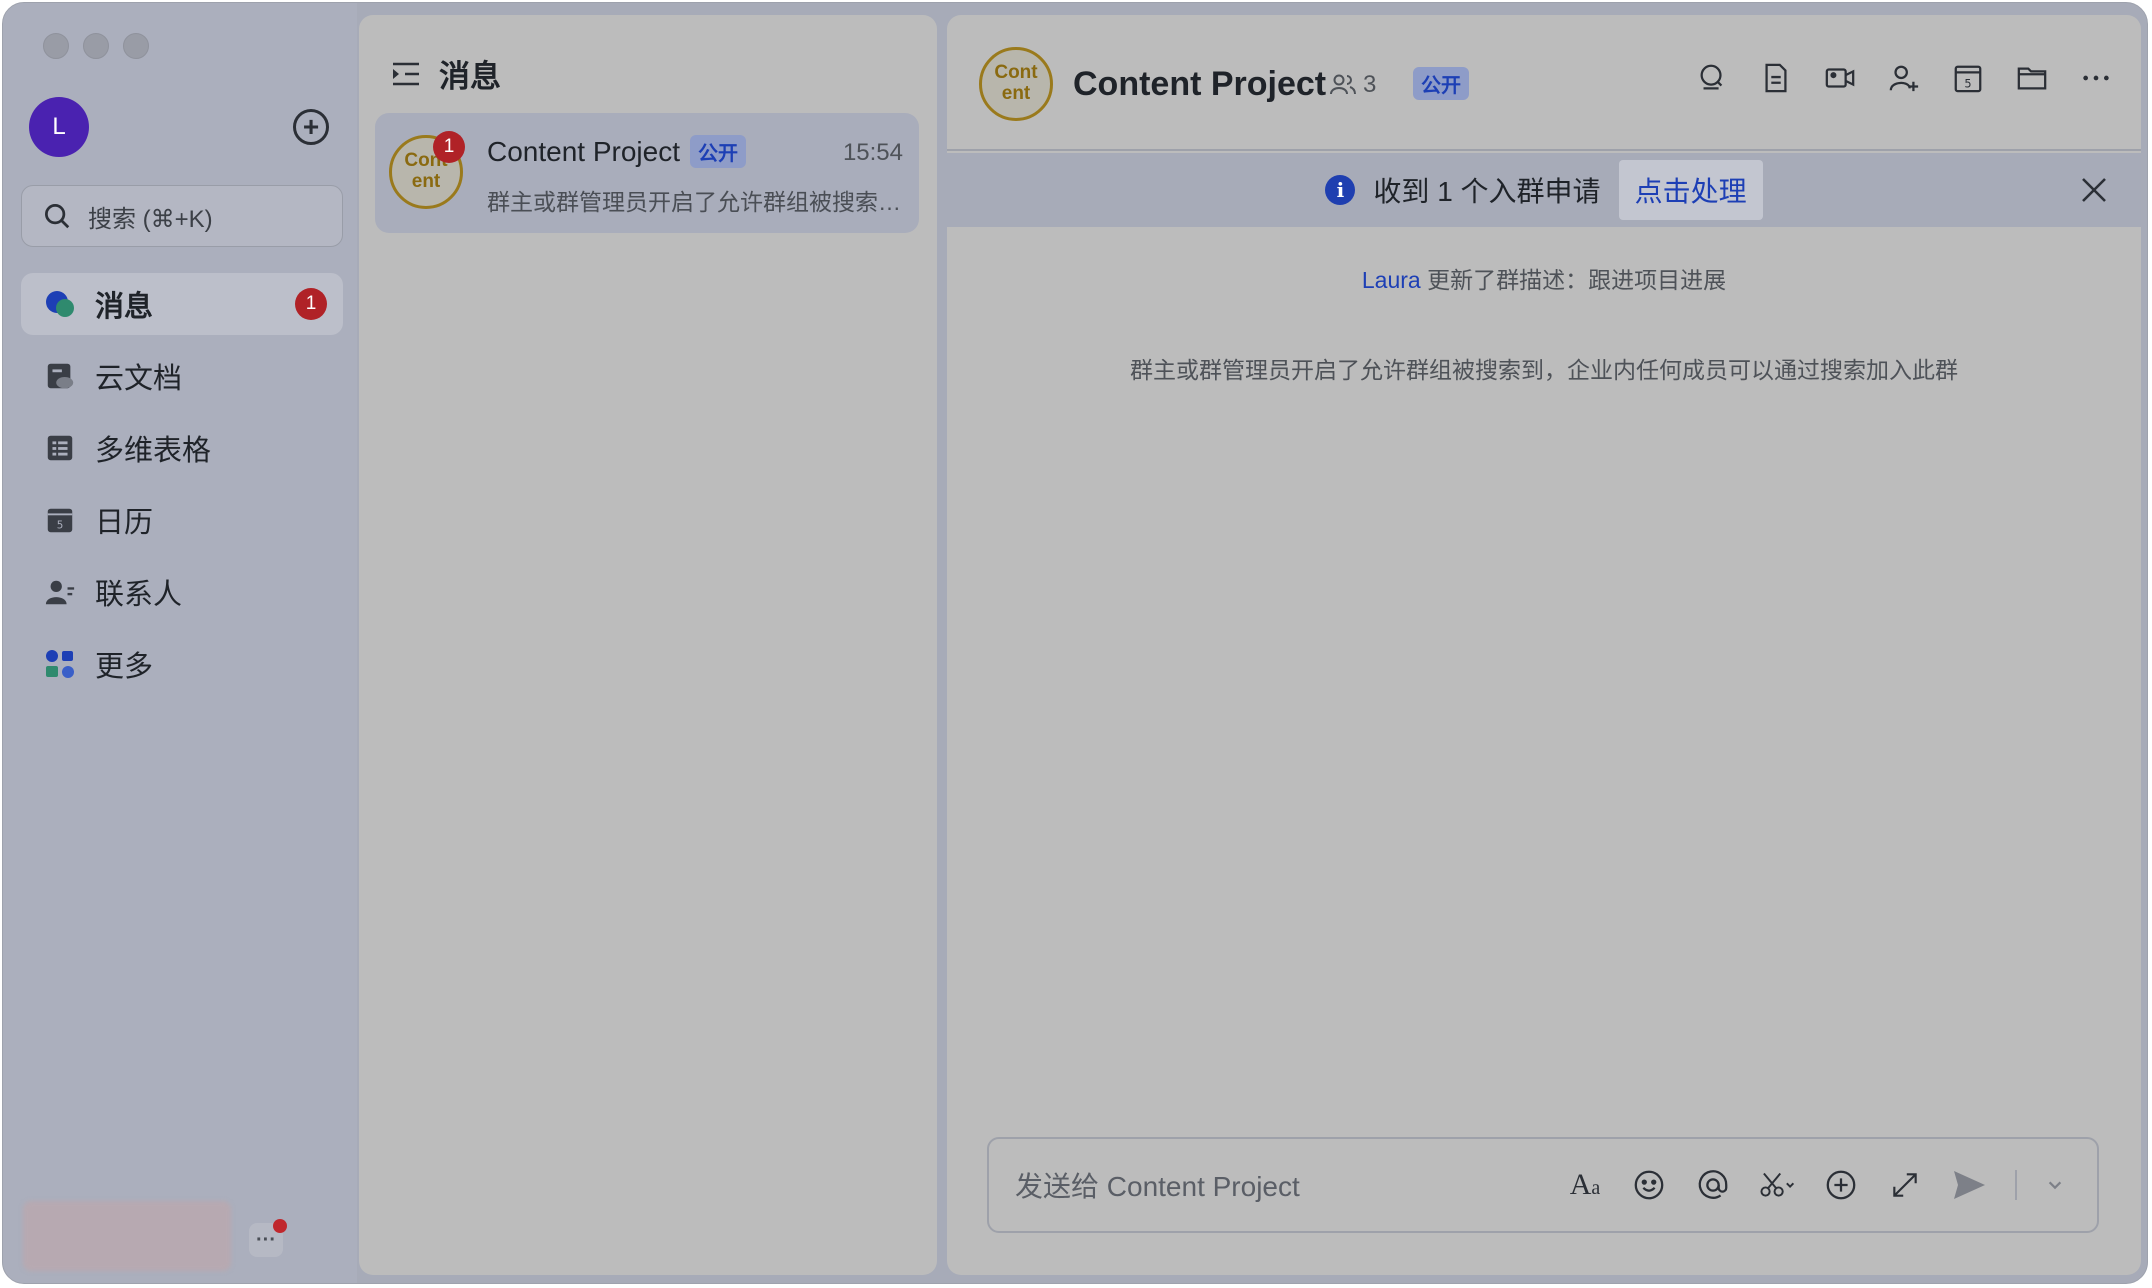 This screenshot has width=2152, height=1288. I want to click on document-icon, so click(1776, 78).